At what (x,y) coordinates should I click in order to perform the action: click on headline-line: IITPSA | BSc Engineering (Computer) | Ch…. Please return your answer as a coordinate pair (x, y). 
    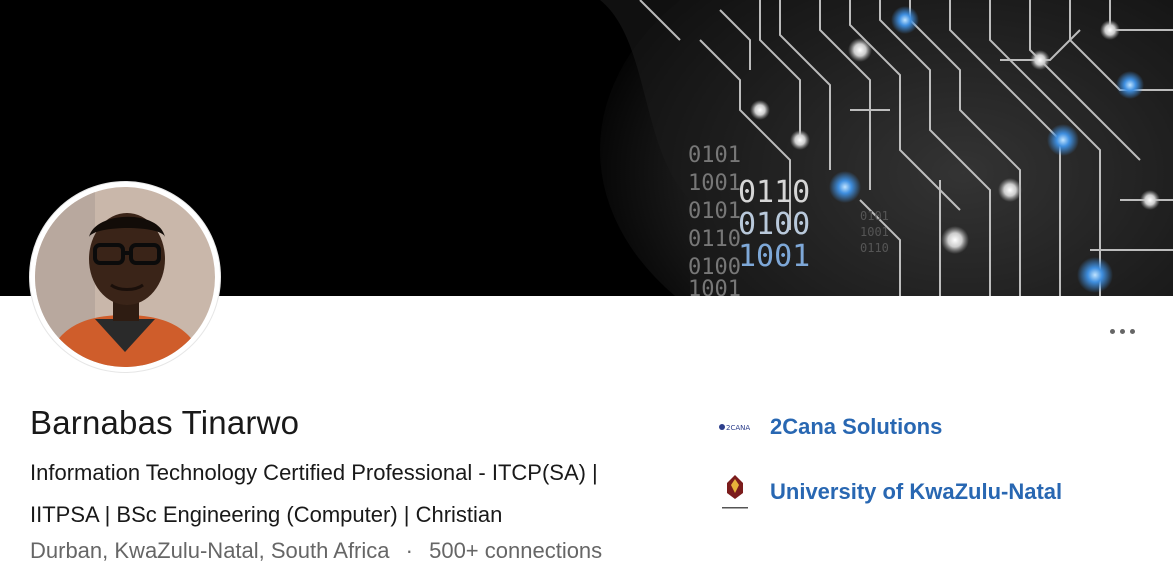
    Looking at the image, I should click on (266, 514).